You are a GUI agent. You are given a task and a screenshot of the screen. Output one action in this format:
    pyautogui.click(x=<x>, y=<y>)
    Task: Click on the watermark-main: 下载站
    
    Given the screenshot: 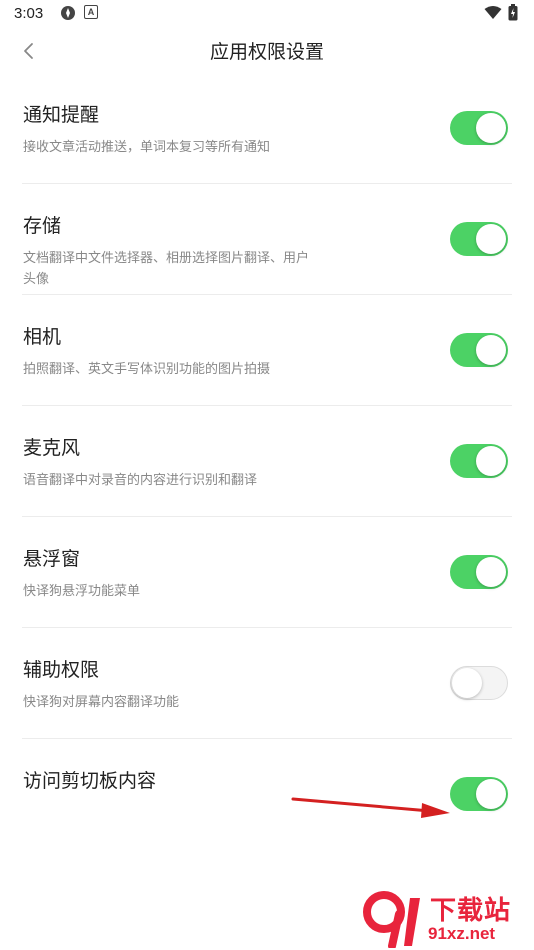 What is the action you would take?
    pyautogui.click(x=471, y=911)
    